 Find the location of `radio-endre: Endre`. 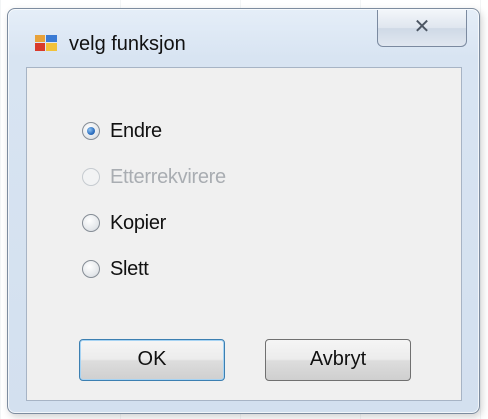

radio-endre: Endre is located at coordinates (122, 131).